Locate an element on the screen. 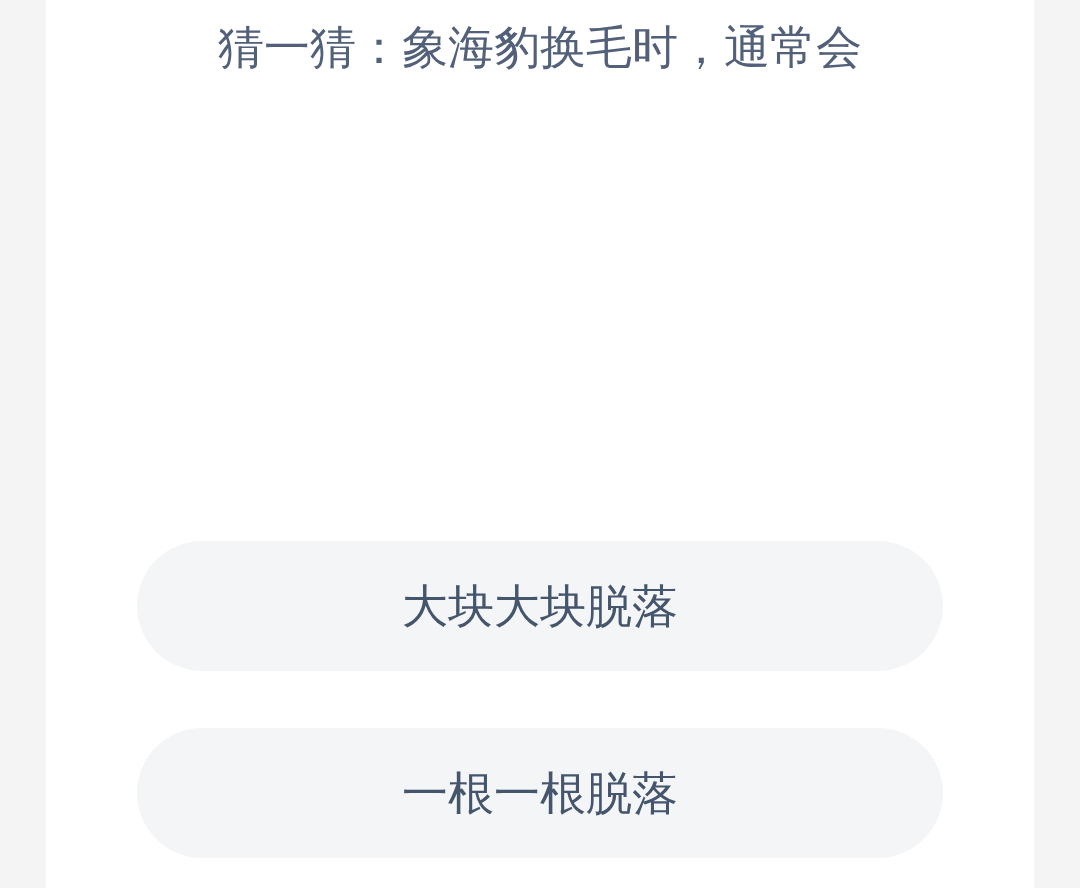 The width and height of the screenshot is (1080, 888). question-text: 猜一猜：象海豹换毛时，通常会 is located at coordinates (540, 47).